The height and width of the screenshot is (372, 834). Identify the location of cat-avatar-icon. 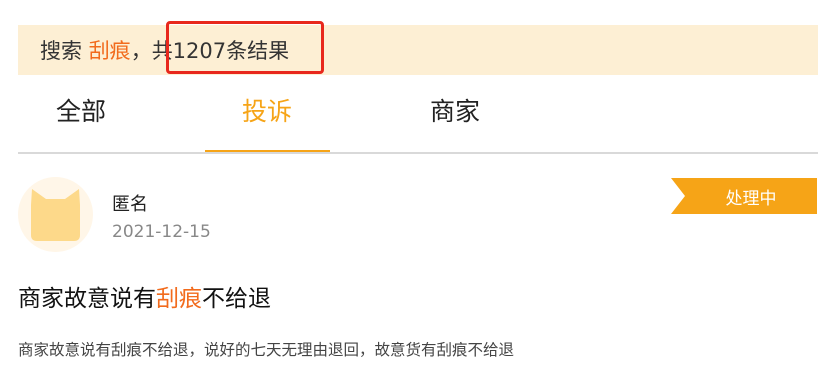
(55, 215).